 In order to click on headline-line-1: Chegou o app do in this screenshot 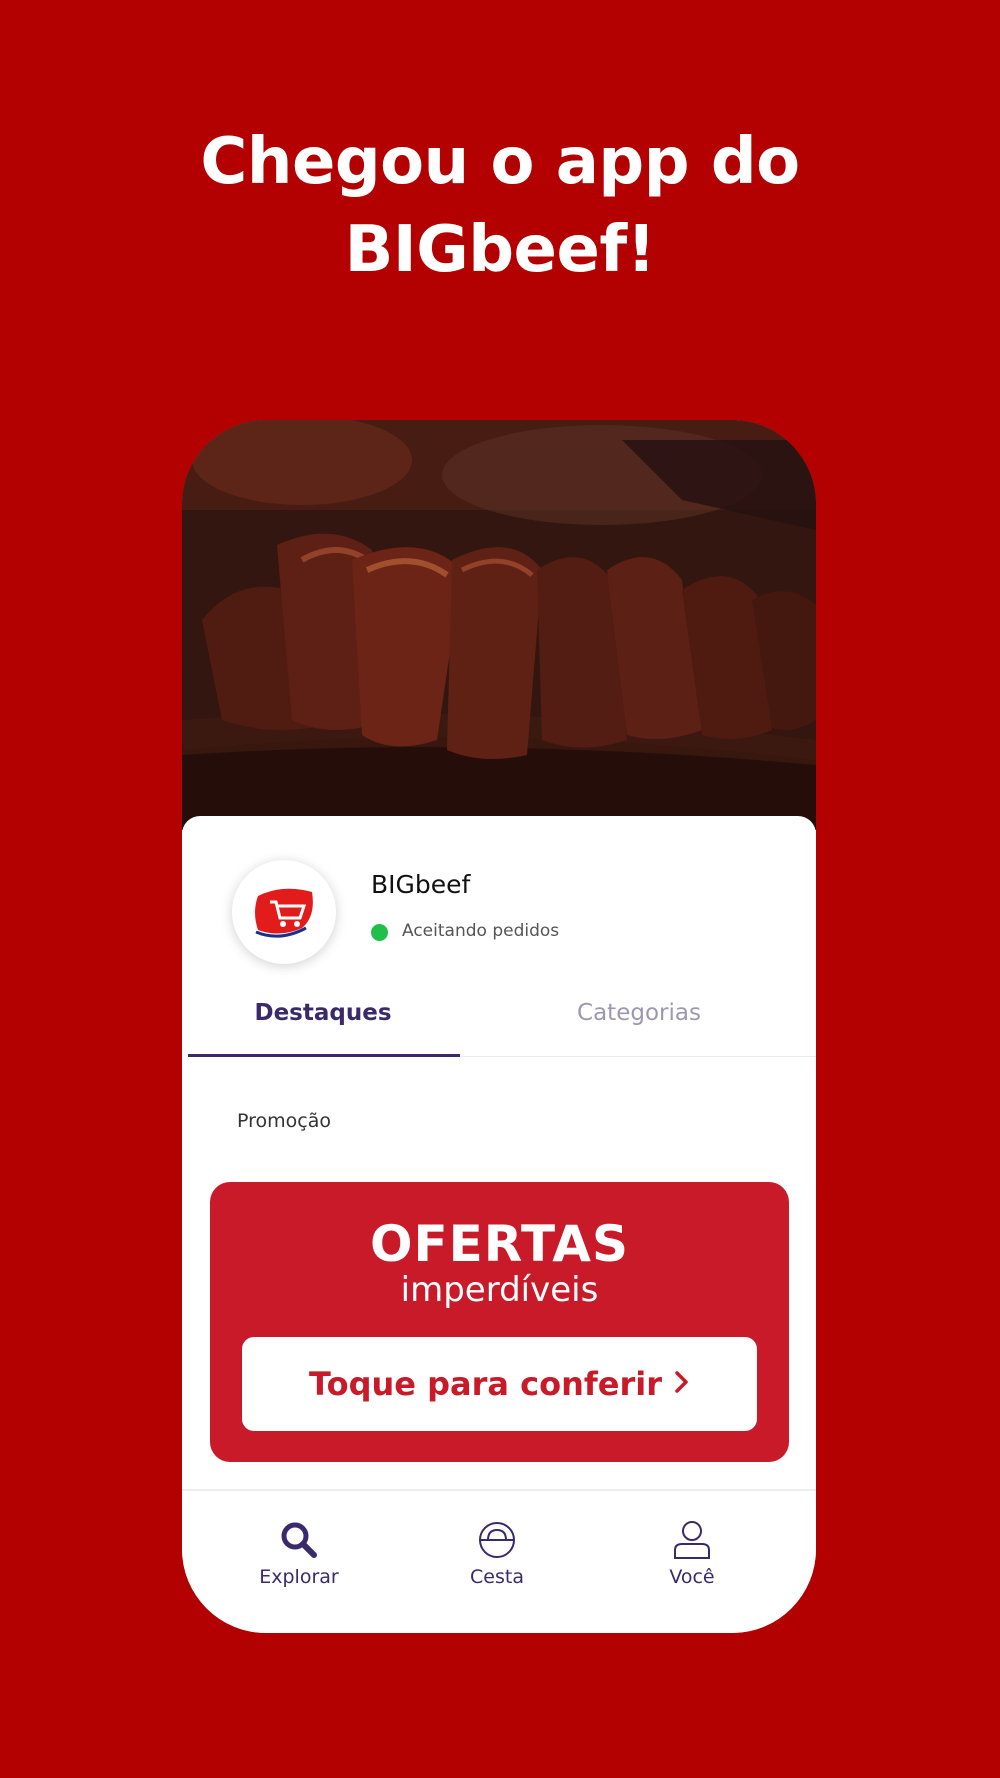, I will do `click(500, 162)`.